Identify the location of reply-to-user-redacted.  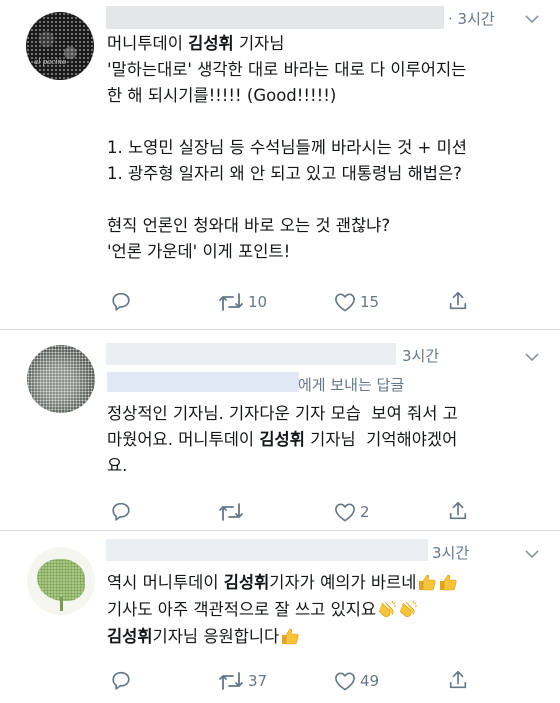
(203, 382).